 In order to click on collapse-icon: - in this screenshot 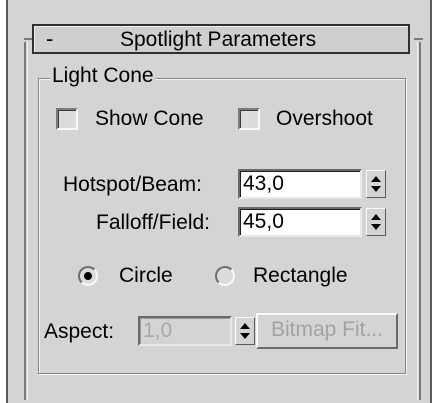, I will do `click(50, 38)`.